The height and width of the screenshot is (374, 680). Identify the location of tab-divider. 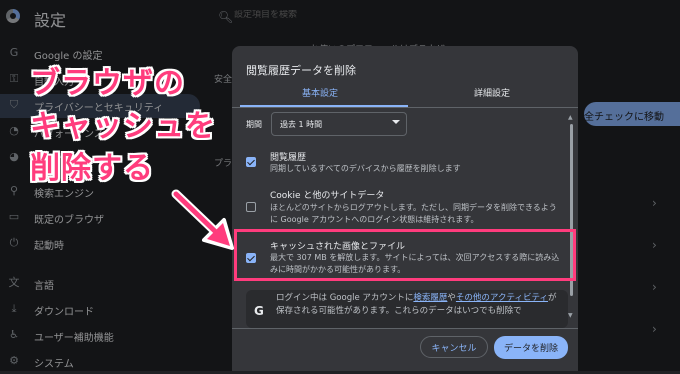
(405, 107).